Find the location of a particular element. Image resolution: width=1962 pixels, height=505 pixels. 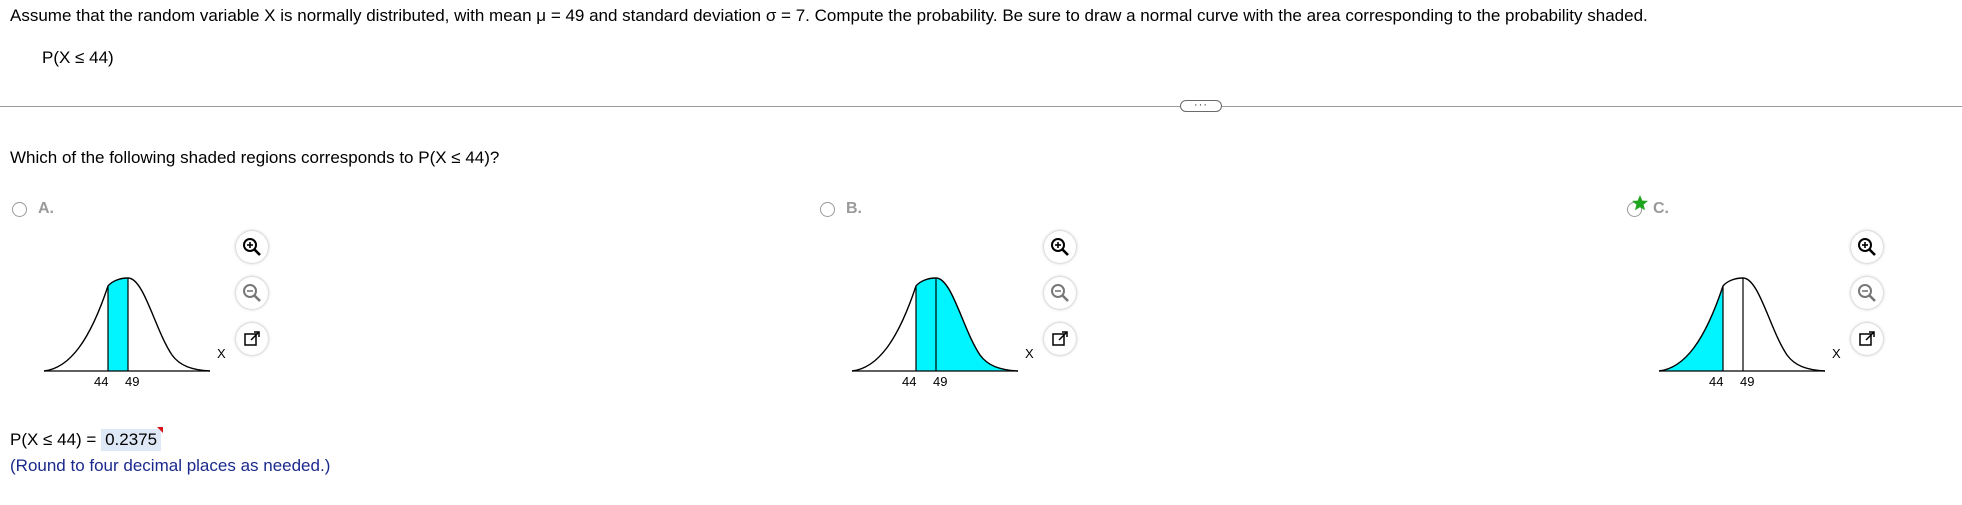

option-b-letter: B. is located at coordinates (854, 208).